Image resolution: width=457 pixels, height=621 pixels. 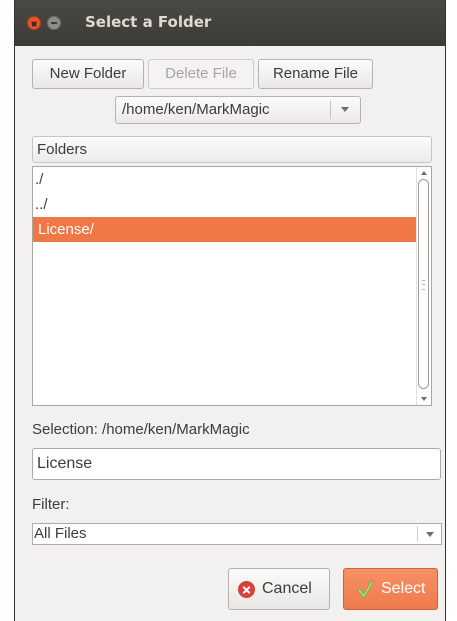 What do you see at coordinates (34, 23) in the screenshot?
I see `close-icon` at bounding box center [34, 23].